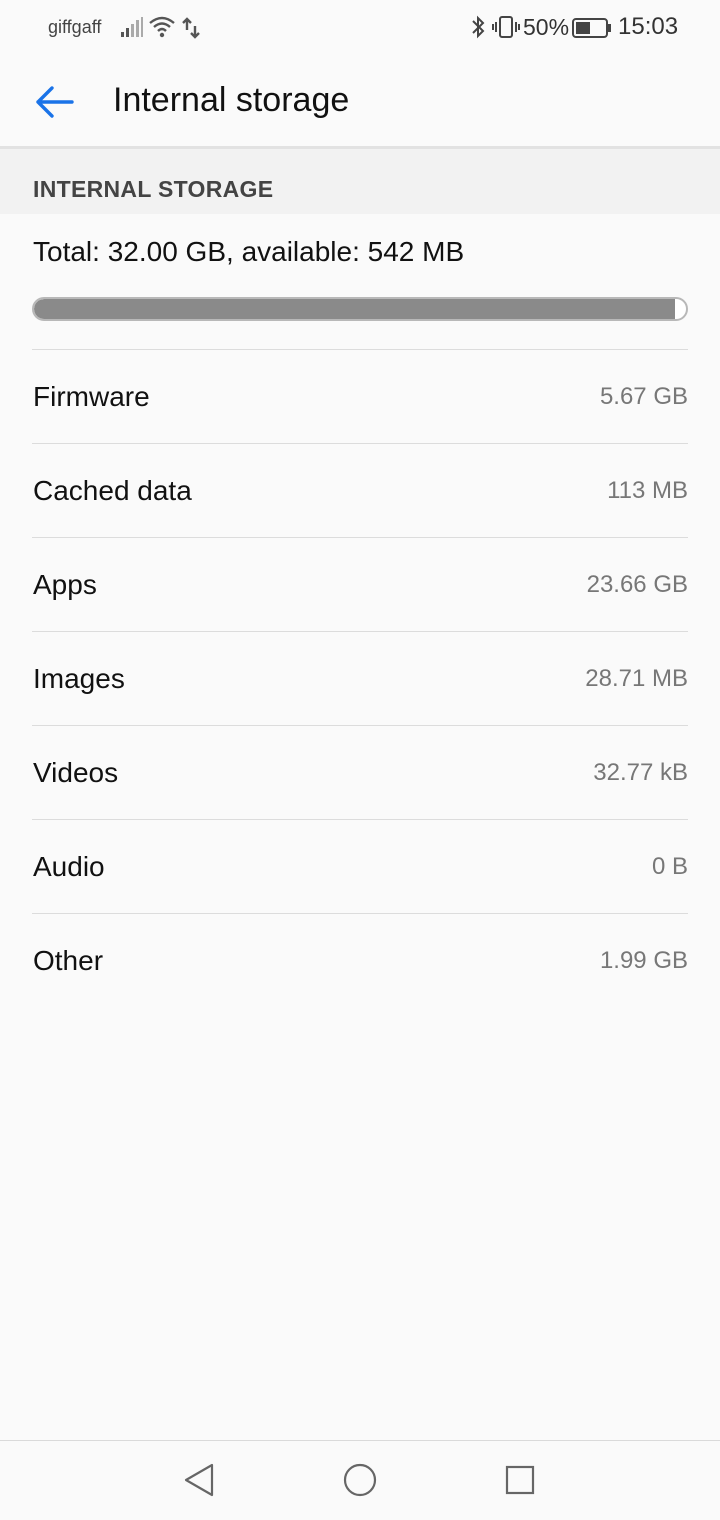  Describe the element at coordinates (546, 27) in the screenshot. I see `battery-percent: 50%` at that location.